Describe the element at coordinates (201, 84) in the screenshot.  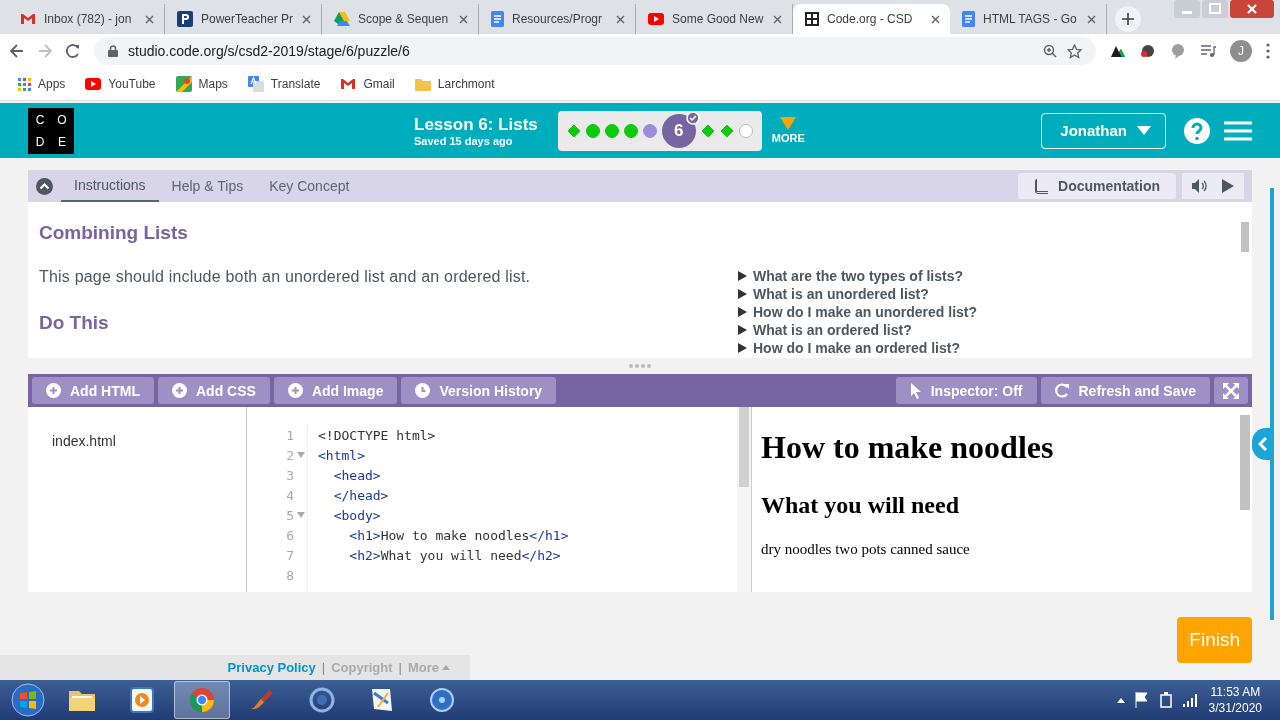
I see `bookmark: Maps` at that location.